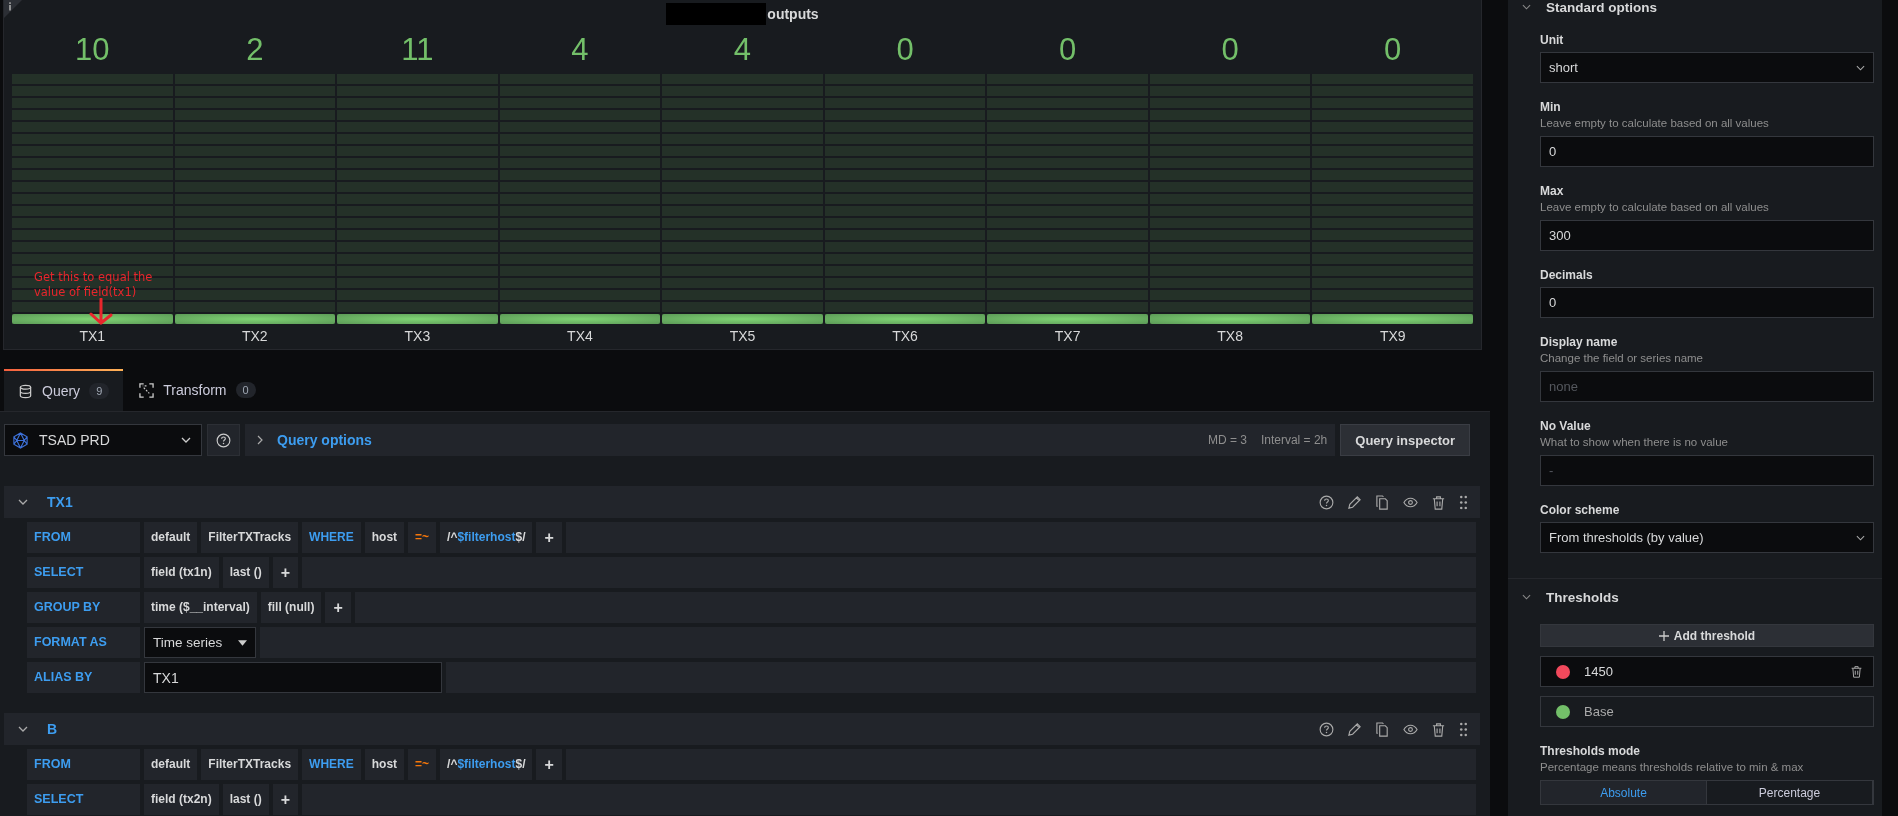 The image size is (1898, 816). I want to click on field-label: Display name, so click(1579, 342).